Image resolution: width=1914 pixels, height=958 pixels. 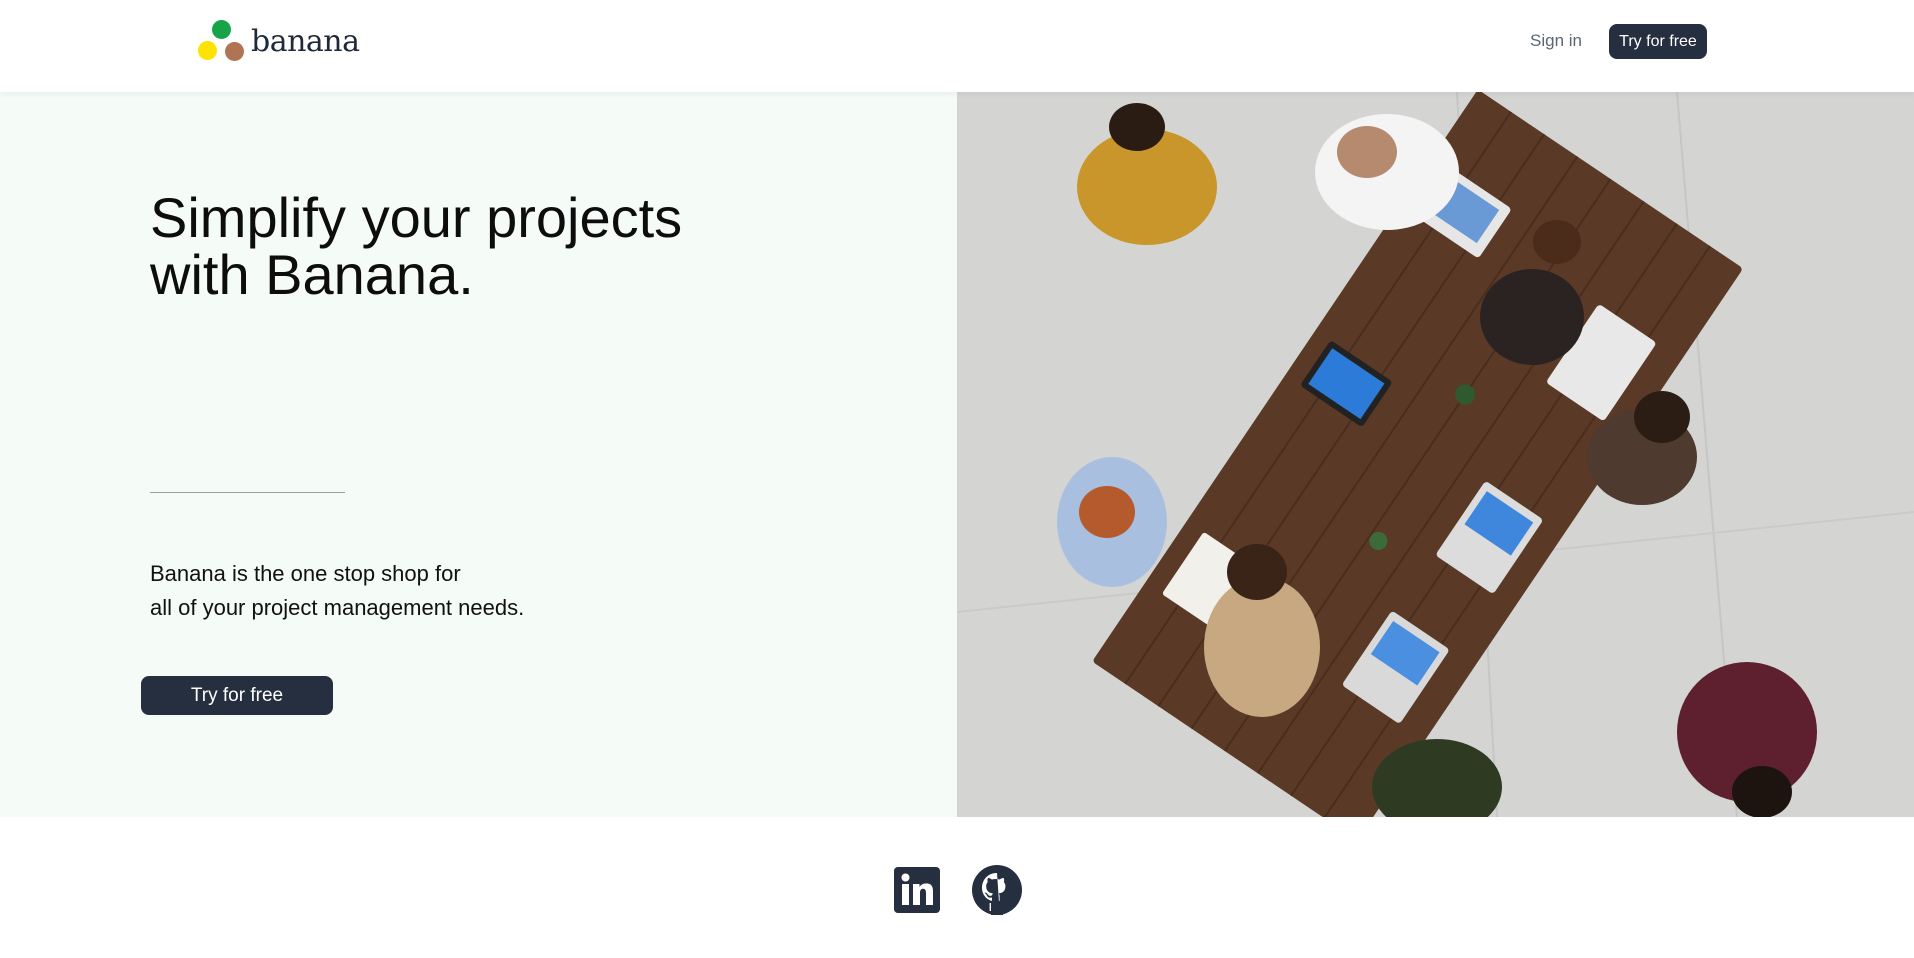 I want to click on logo-text: banana, so click(x=305, y=41).